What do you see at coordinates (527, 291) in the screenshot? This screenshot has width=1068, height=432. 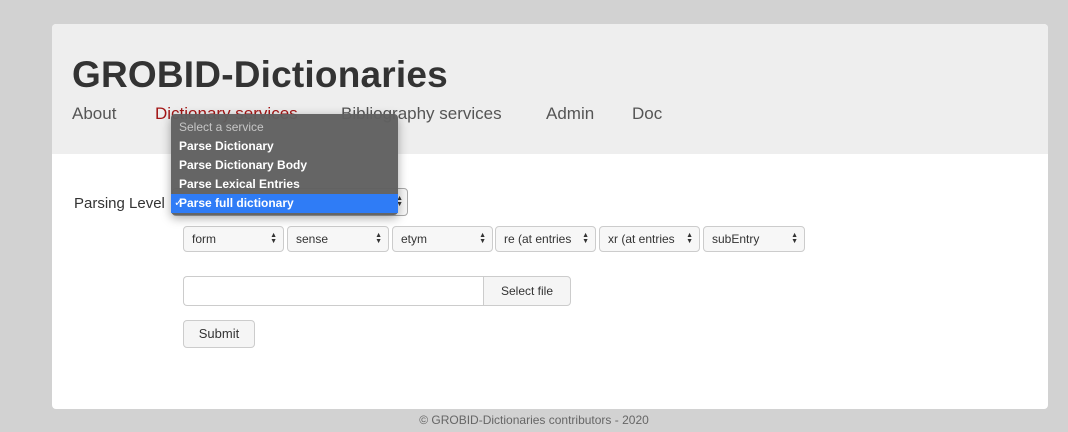 I see `select-file-button: Select file` at bounding box center [527, 291].